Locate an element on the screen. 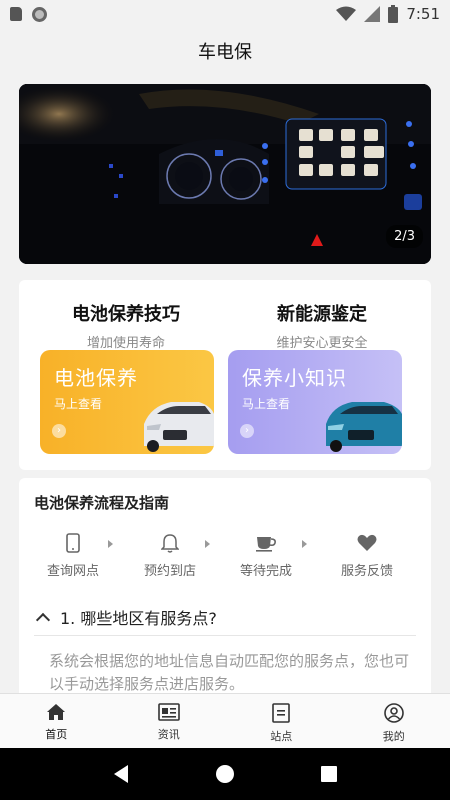 The width and height of the screenshot is (450, 800). promo-subtitle: 增加使用寿命 is located at coordinates (125, 343).